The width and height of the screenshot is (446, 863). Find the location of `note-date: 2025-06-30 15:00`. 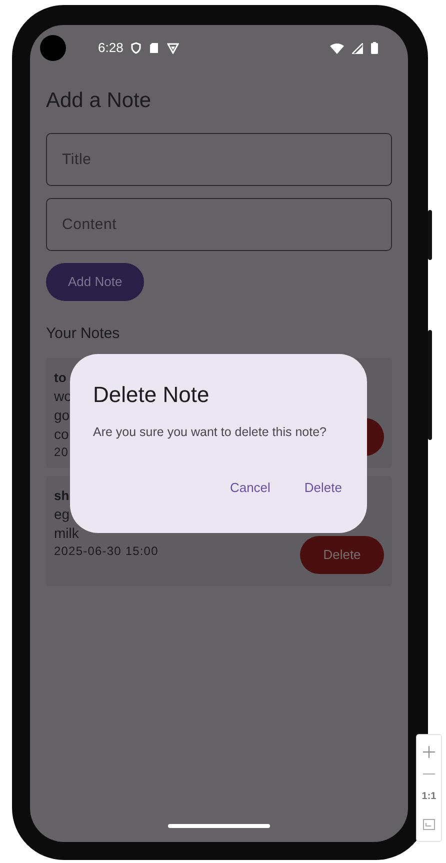

note-date: 2025-06-30 15:00 is located at coordinates (106, 551).